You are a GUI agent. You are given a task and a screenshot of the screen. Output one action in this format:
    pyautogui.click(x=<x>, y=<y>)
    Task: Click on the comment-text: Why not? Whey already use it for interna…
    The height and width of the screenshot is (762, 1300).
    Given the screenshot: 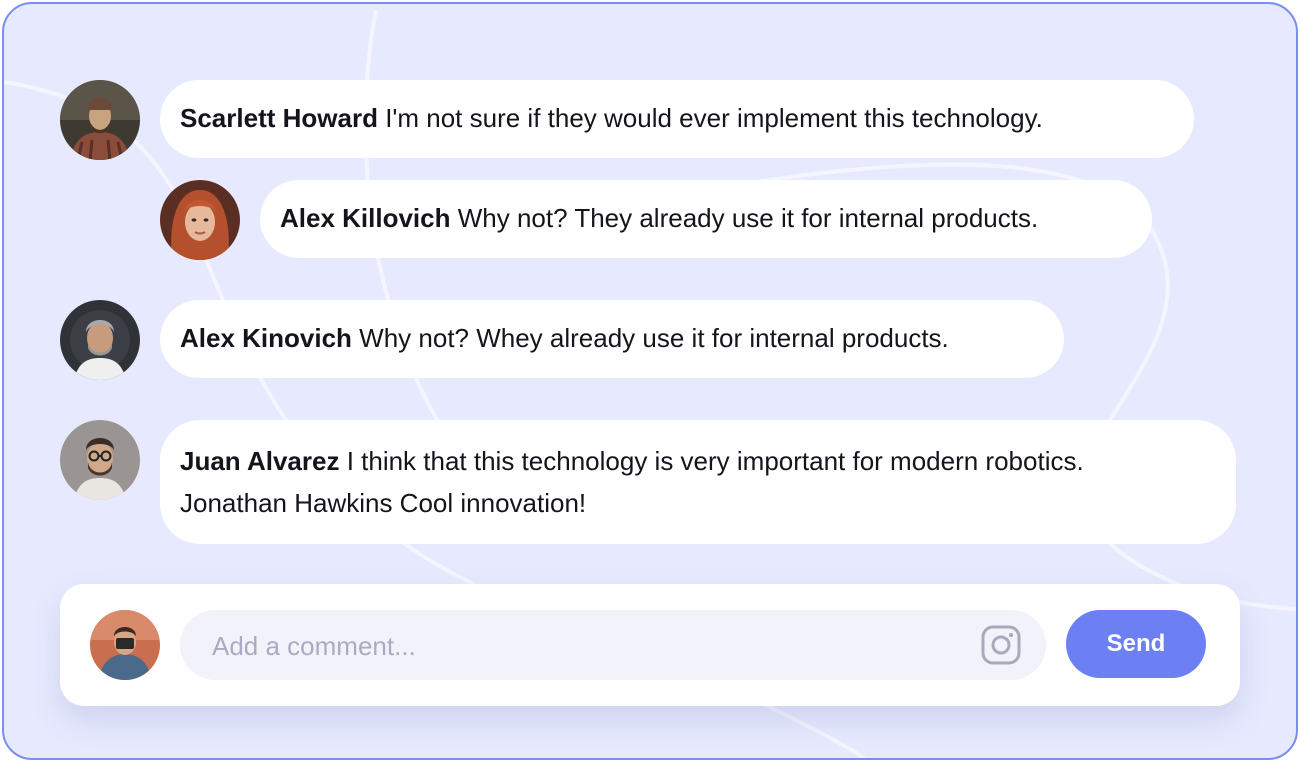 What is the action you would take?
    pyautogui.click(x=654, y=338)
    